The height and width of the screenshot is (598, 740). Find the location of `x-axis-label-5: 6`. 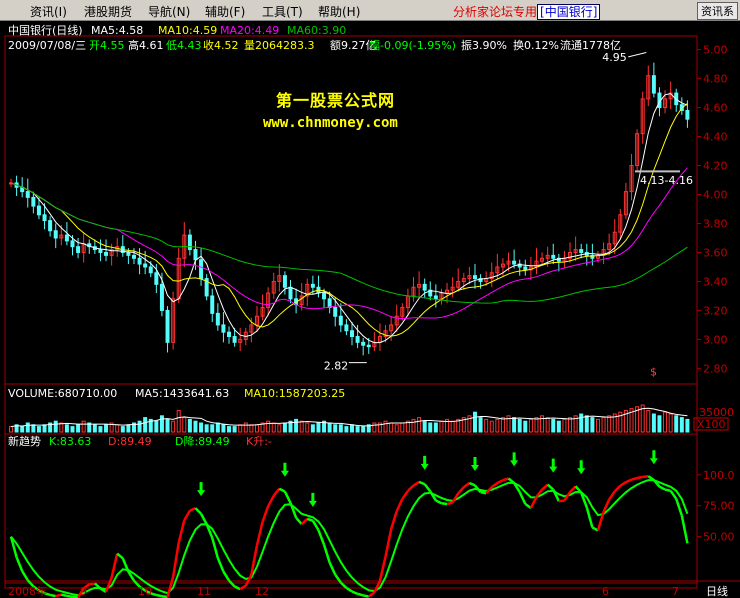

x-axis-label-5: 6 is located at coordinates (605, 591).